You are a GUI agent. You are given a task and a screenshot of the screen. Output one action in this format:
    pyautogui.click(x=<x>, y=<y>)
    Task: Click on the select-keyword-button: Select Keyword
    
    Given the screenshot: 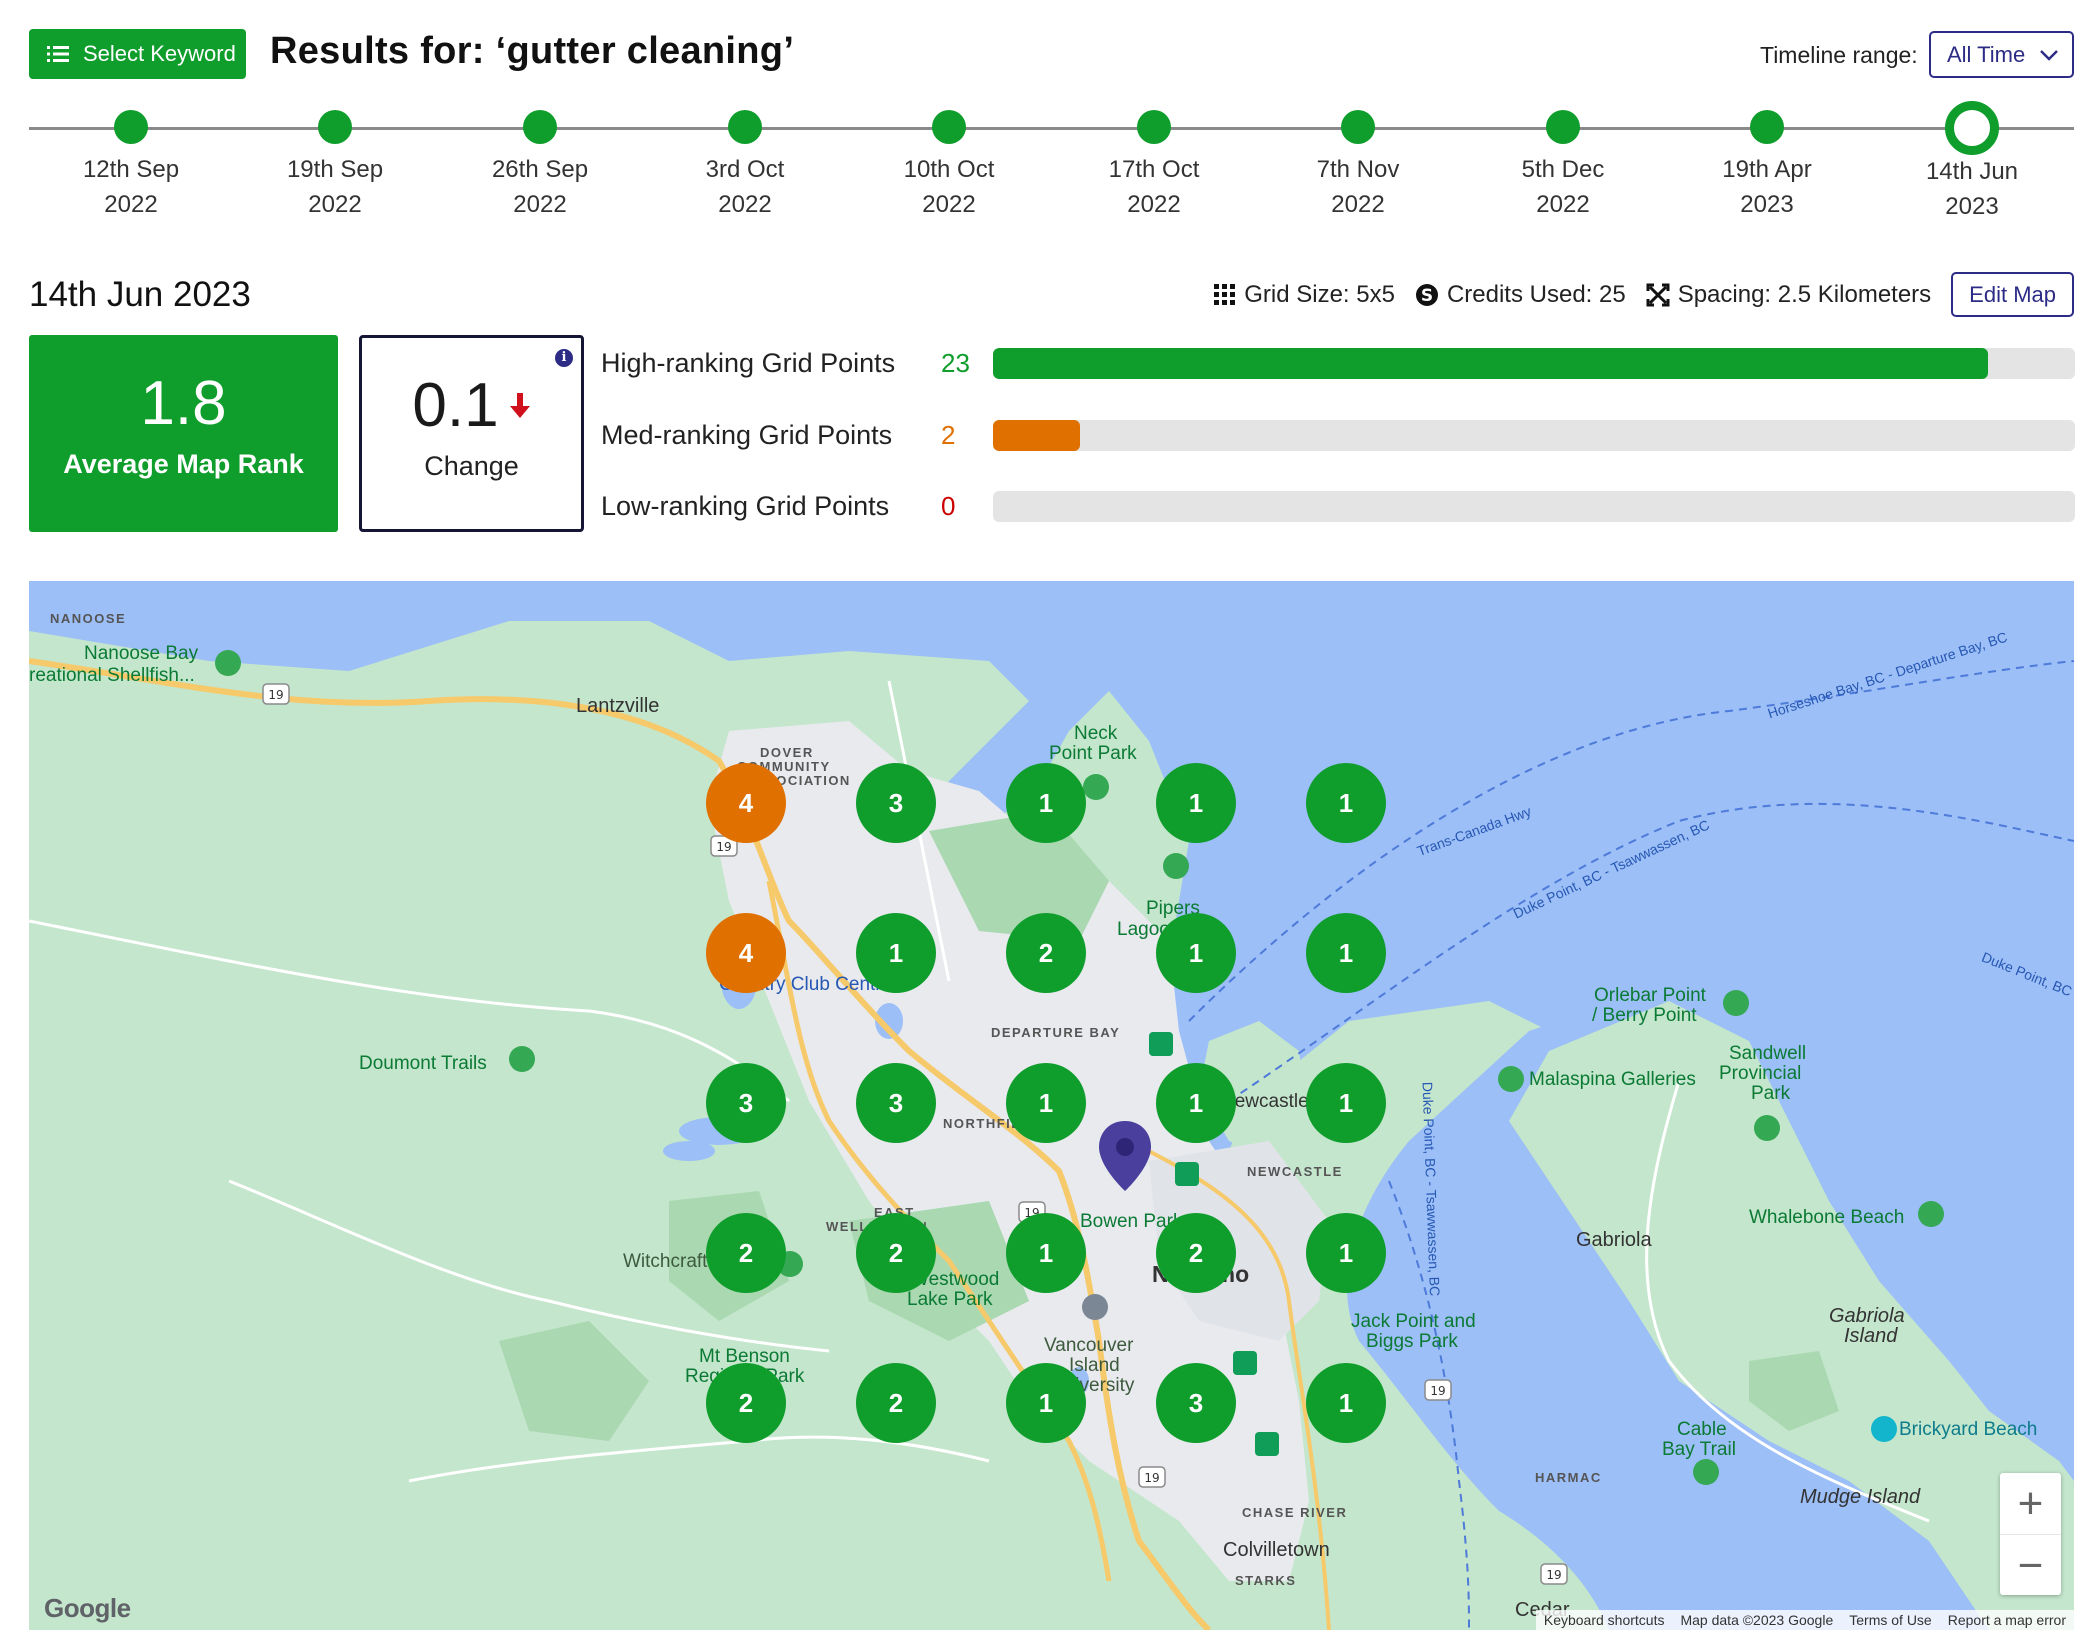 What is the action you would take?
    pyautogui.click(x=137, y=54)
    